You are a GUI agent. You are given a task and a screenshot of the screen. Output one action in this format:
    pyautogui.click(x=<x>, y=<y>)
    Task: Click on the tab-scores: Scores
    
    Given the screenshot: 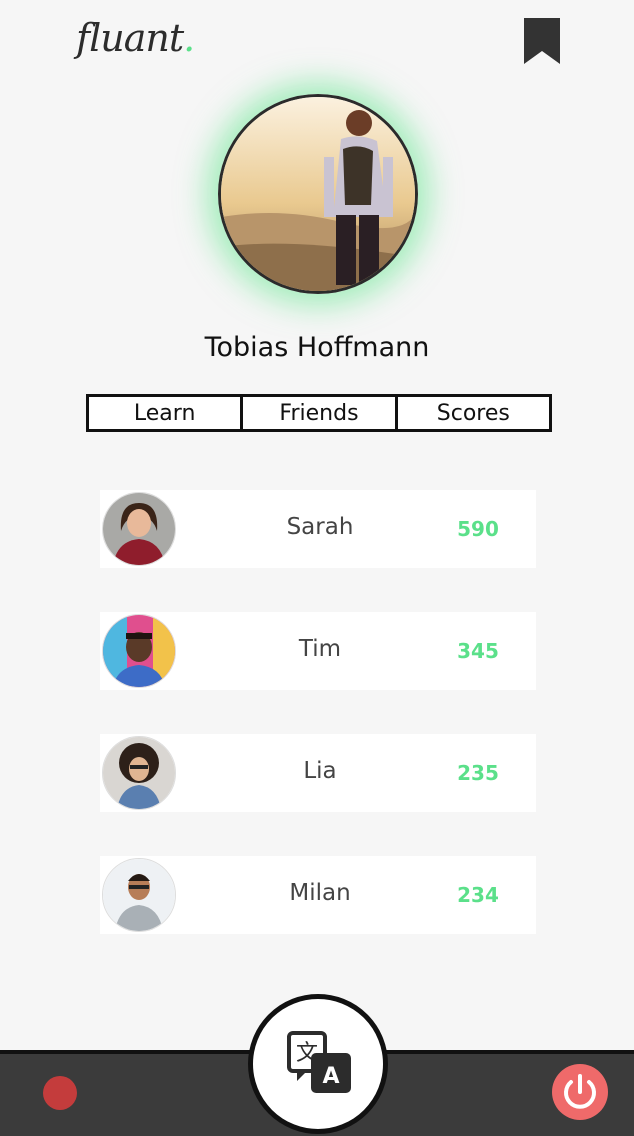 What is the action you would take?
    pyautogui.click(x=471, y=413)
    